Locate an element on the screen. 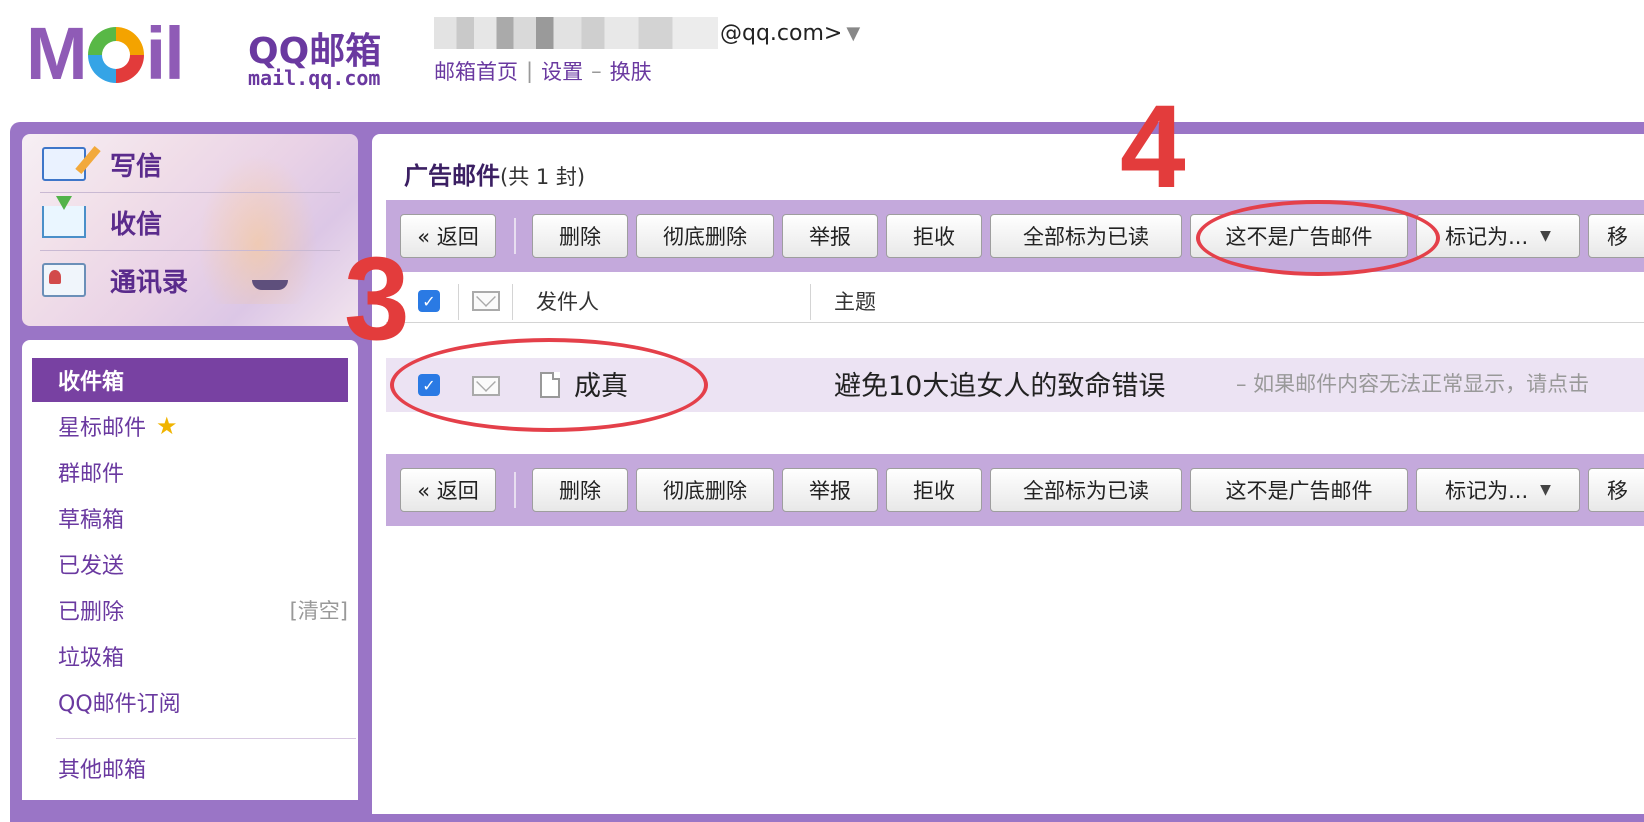  folder-label: 已发送 is located at coordinates (91, 566).